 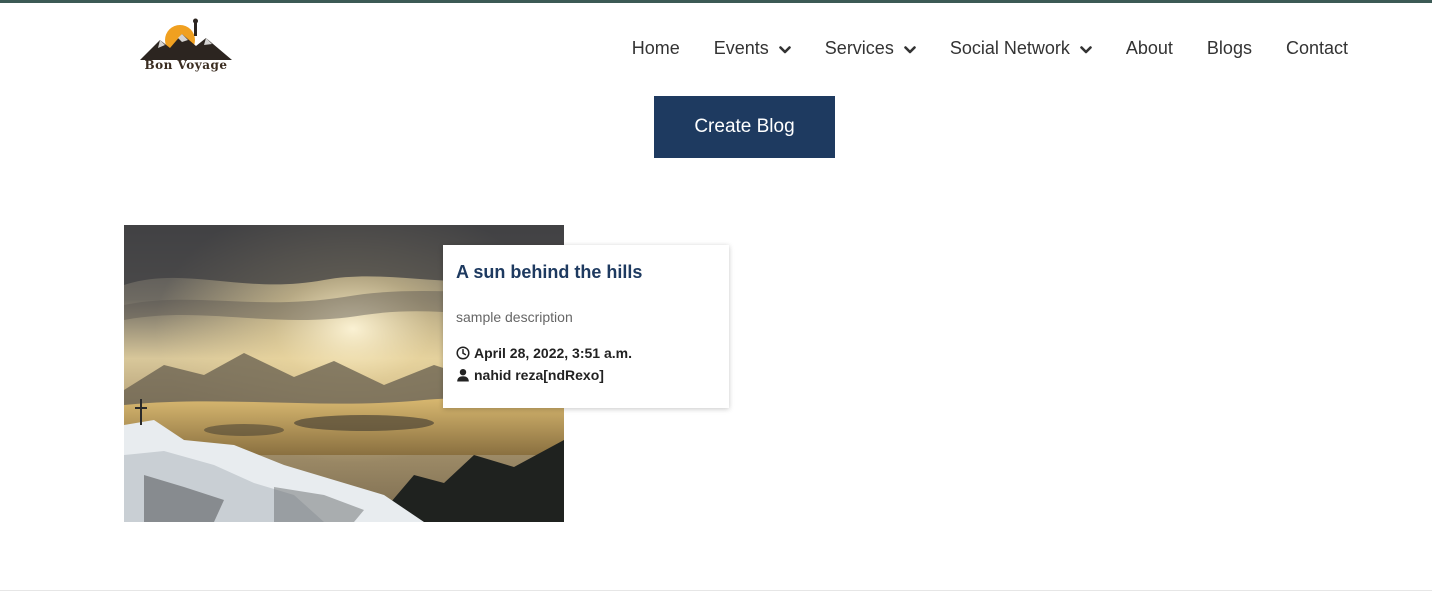 I want to click on nav-about: About, so click(x=1149, y=48).